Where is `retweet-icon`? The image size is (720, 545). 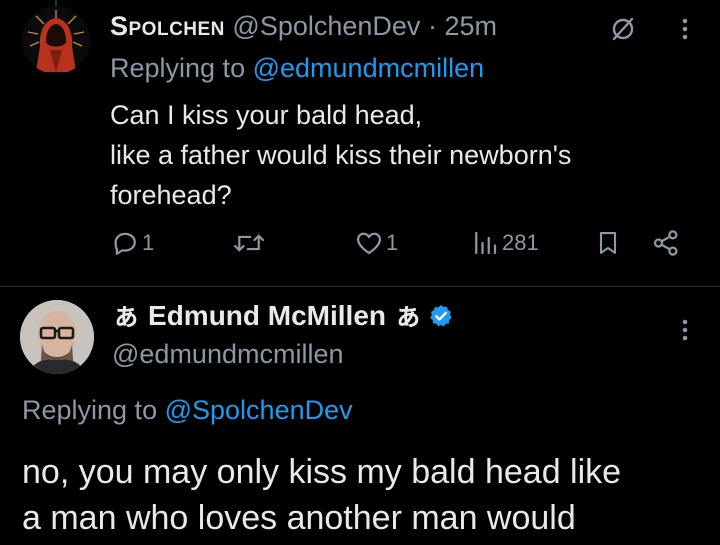
retweet-icon is located at coordinates (249, 243).